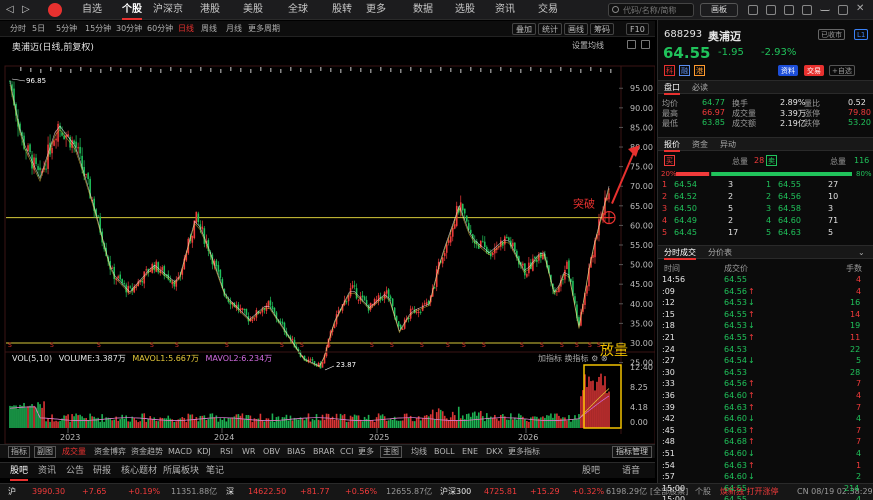 This screenshot has width=873, height=500. Describe the element at coordinates (110, 451) in the screenshot. I see `indicator-item: 资金博弈` at that location.